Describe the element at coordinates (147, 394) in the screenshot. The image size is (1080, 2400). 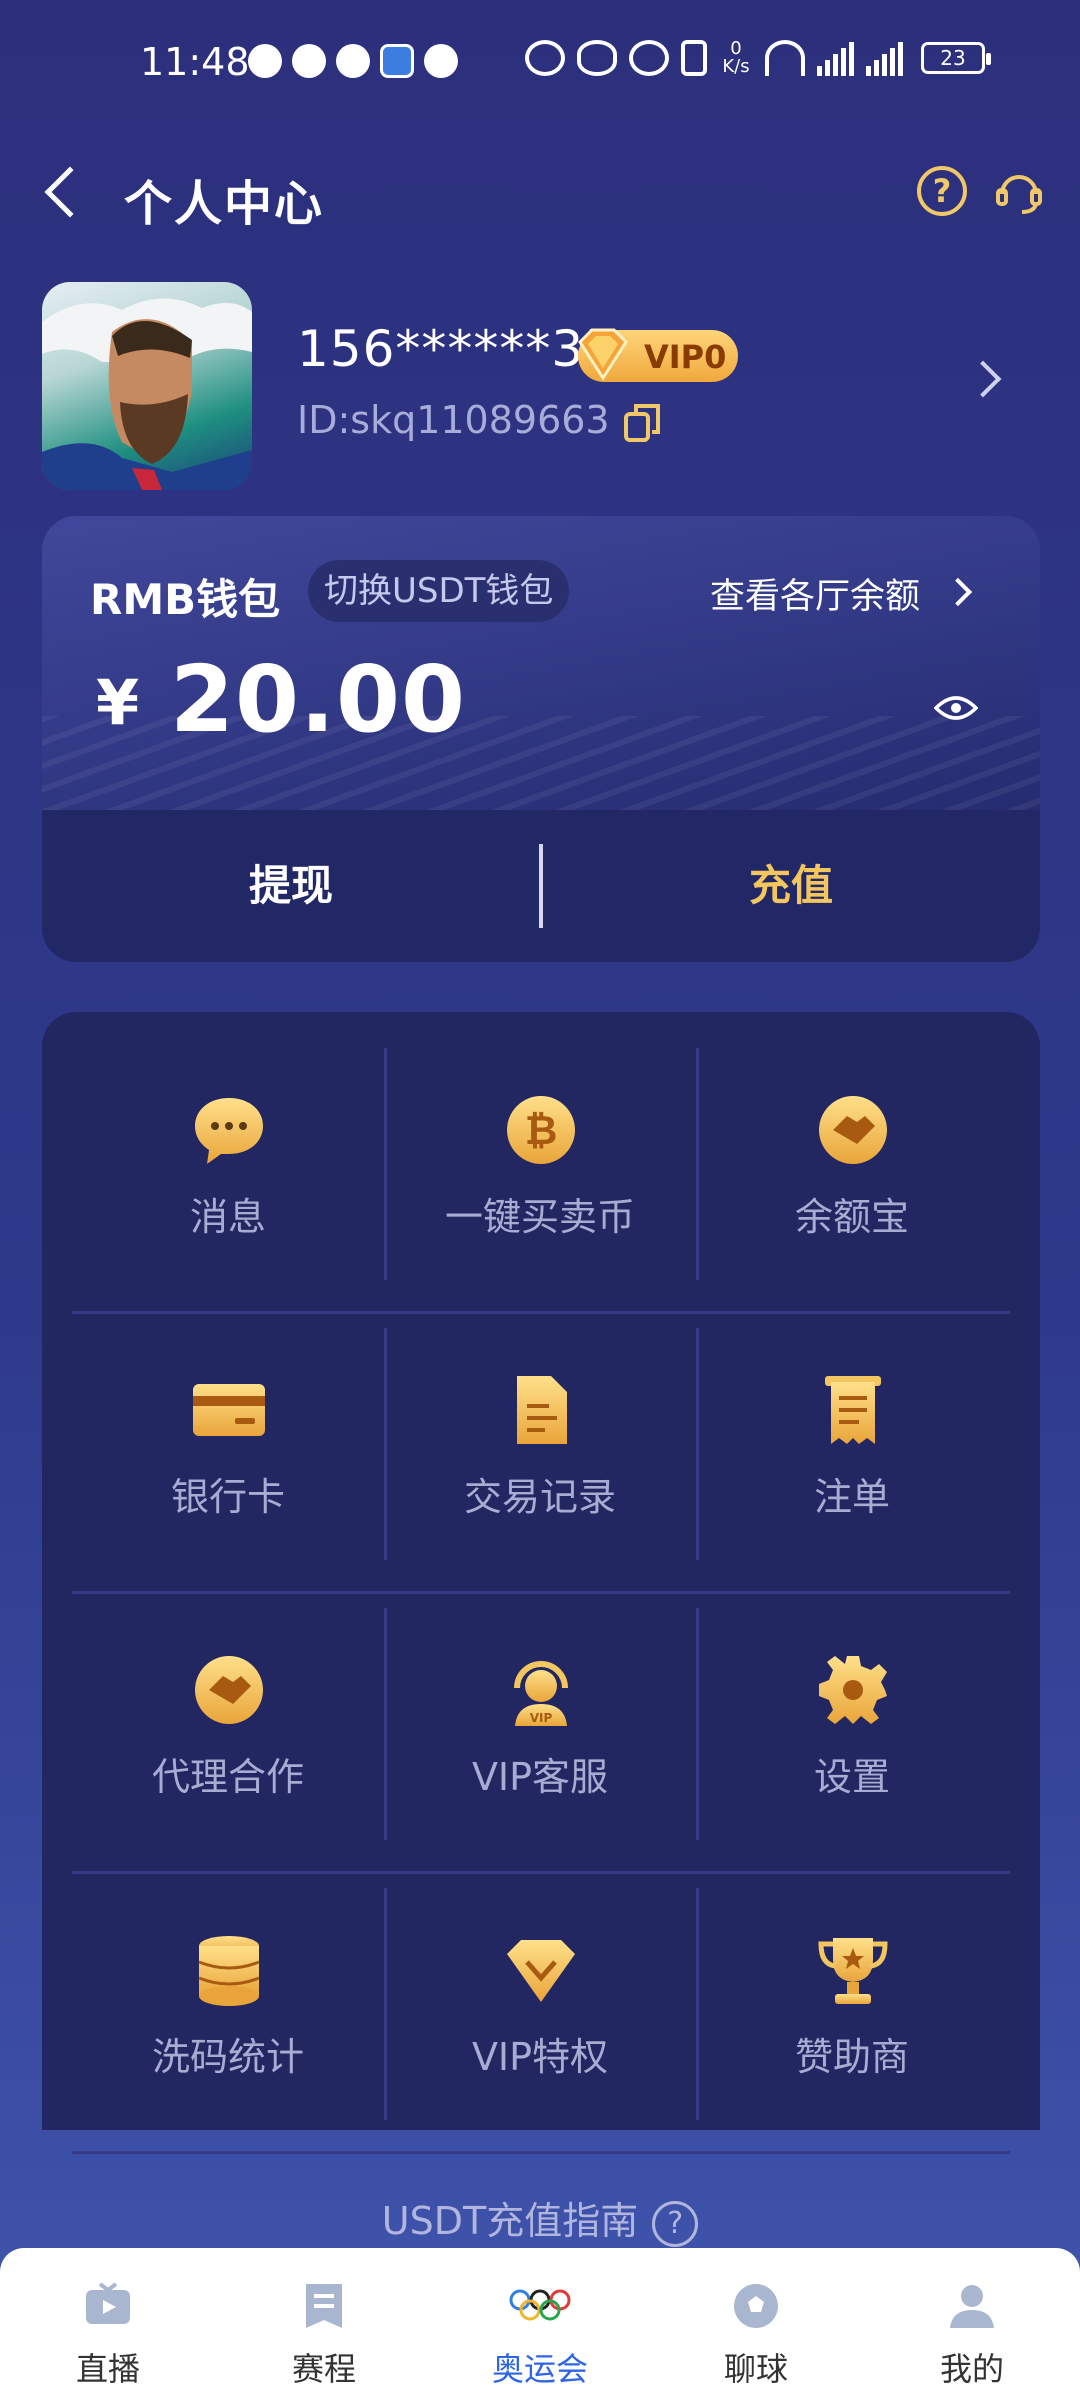
I see `avatar-illustration` at that location.